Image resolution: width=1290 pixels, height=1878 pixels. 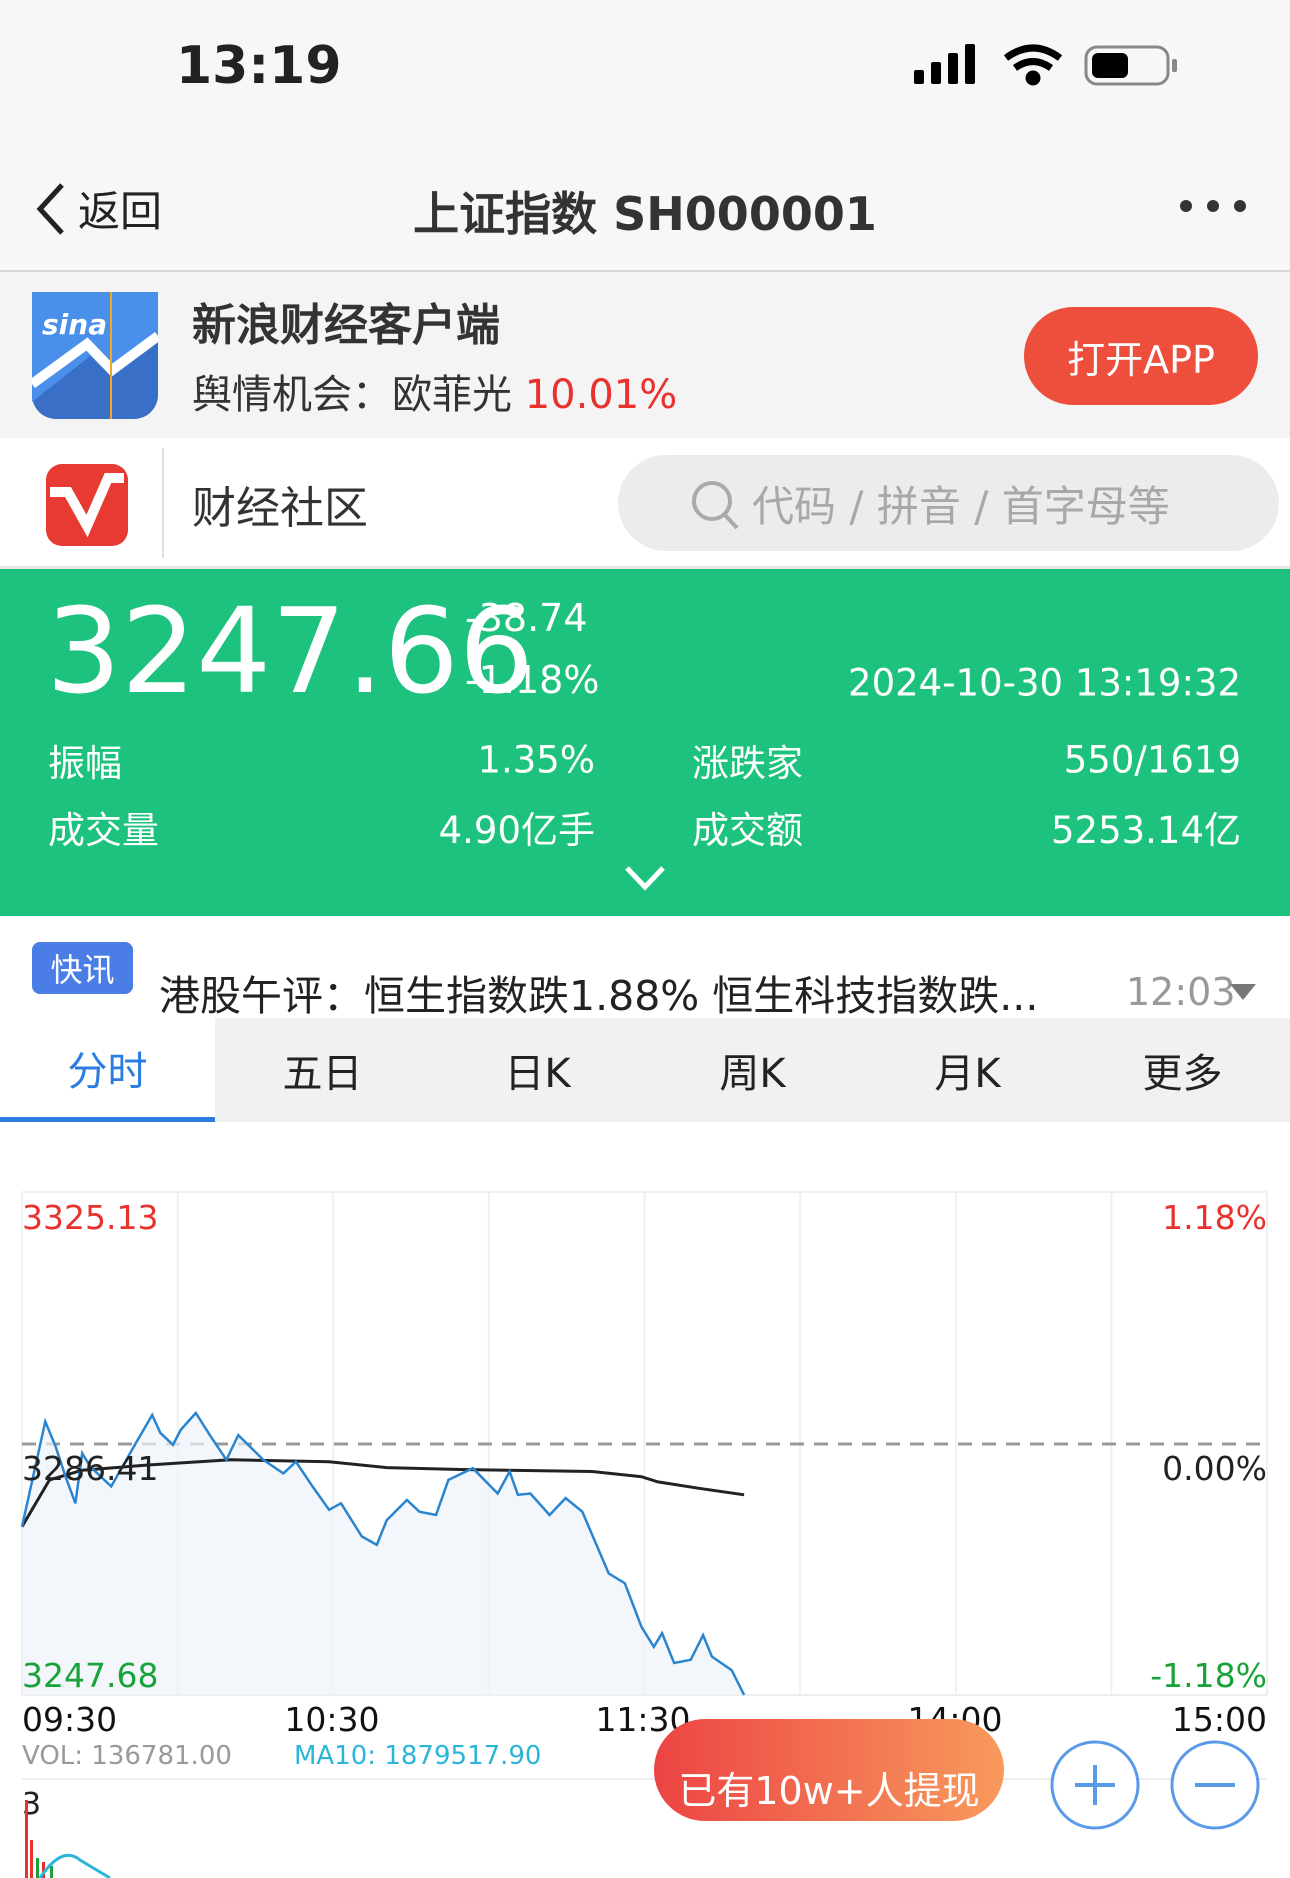 I want to click on expand-chevron-icon, so click(x=645, y=878).